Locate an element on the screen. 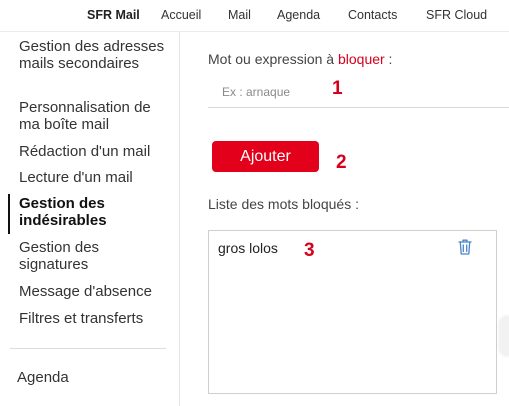 The width and height of the screenshot is (509, 406). nav-sfr-cloud: SFR Cloud is located at coordinates (456, 15).